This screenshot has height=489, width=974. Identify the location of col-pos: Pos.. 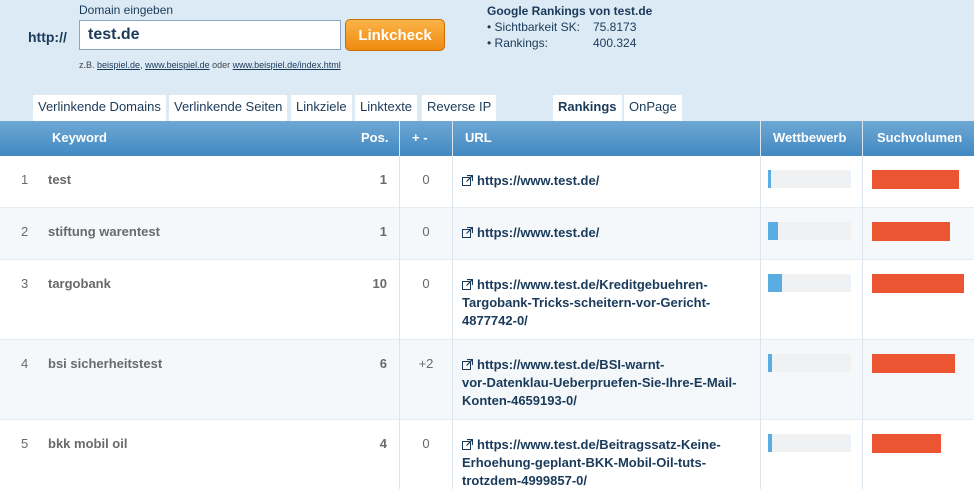
(374, 138).